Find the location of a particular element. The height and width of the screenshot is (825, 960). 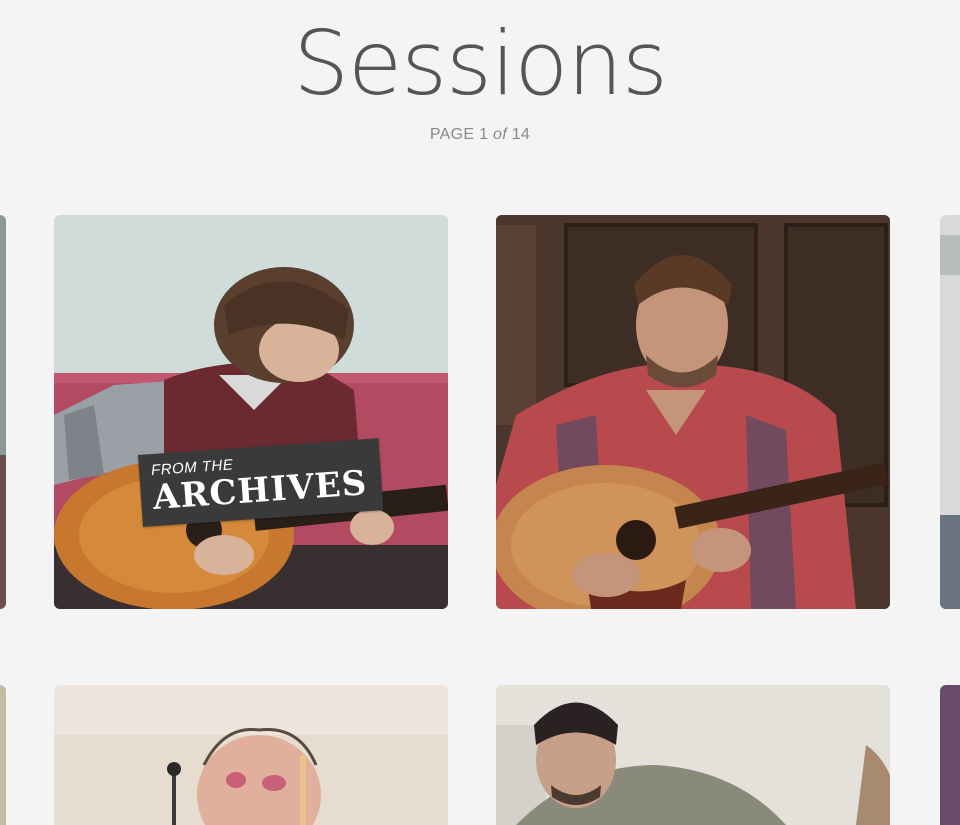

page-total: 14 is located at coordinates (521, 134).